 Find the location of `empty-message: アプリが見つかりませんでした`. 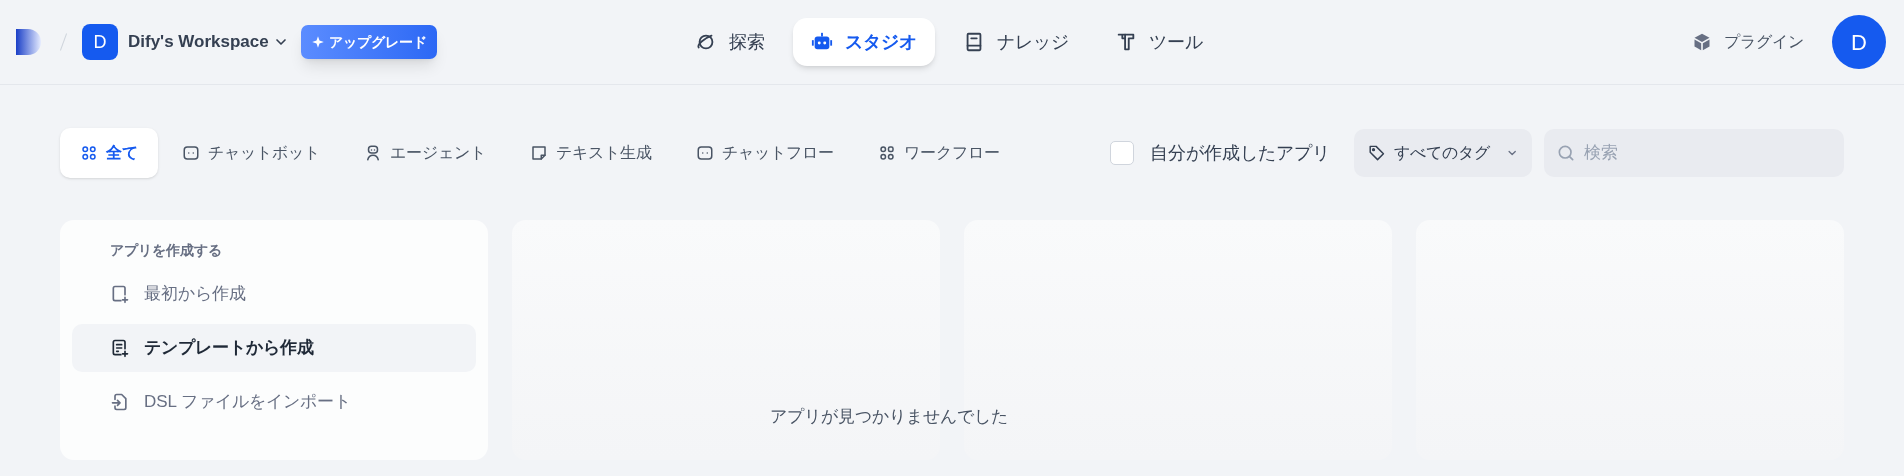

empty-message: アプリが見つかりませんでした is located at coordinates (889, 417).